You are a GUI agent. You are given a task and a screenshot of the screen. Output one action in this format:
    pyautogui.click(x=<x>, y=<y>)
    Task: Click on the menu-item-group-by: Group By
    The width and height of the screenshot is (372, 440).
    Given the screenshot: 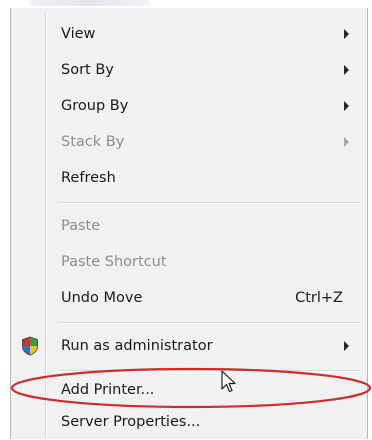 What is the action you would take?
    pyautogui.click(x=189, y=106)
    